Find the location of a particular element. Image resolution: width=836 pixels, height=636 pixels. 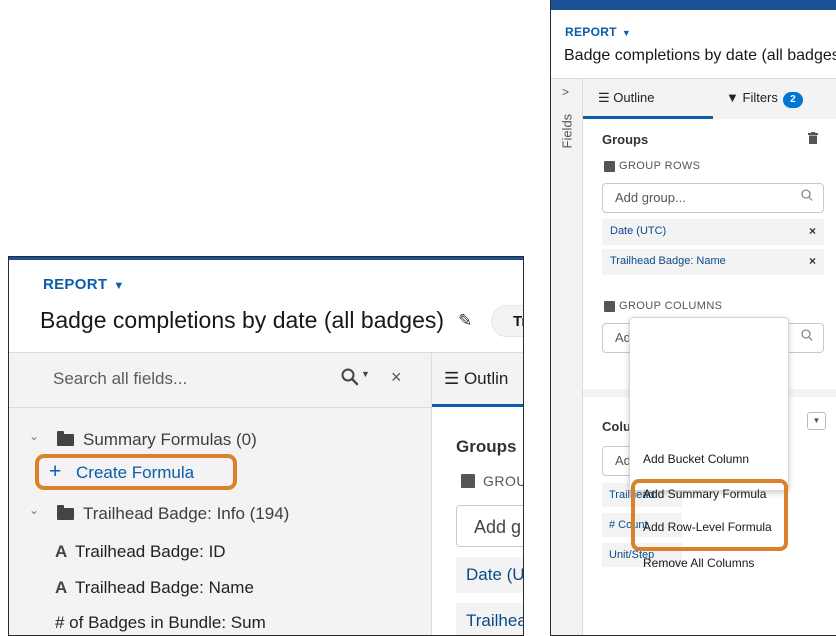

tab-outline: ☰ Outlin is located at coordinates (476, 379).